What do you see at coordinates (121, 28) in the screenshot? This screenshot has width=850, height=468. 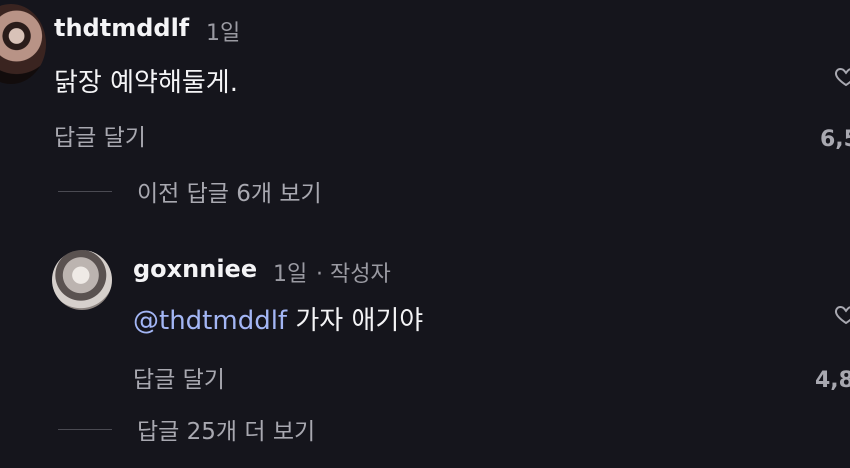 I see `comment-username: thdtmddlf` at bounding box center [121, 28].